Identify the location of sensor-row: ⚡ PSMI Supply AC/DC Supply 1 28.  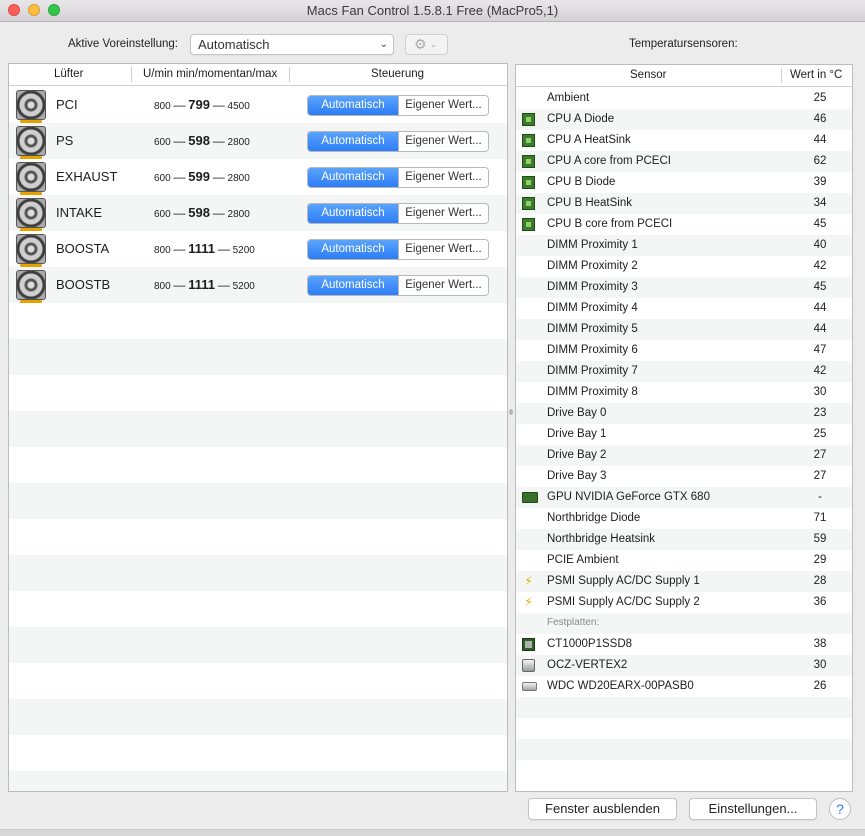
(684, 581).